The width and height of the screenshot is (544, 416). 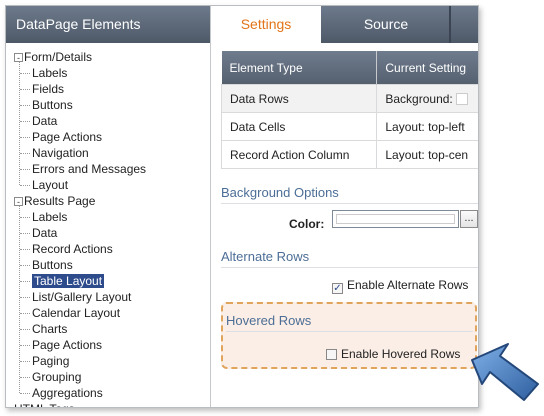 What do you see at coordinates (49, 329) in the screenshot?
I see `tree-item: Charts` at bounding box center [49, 329].